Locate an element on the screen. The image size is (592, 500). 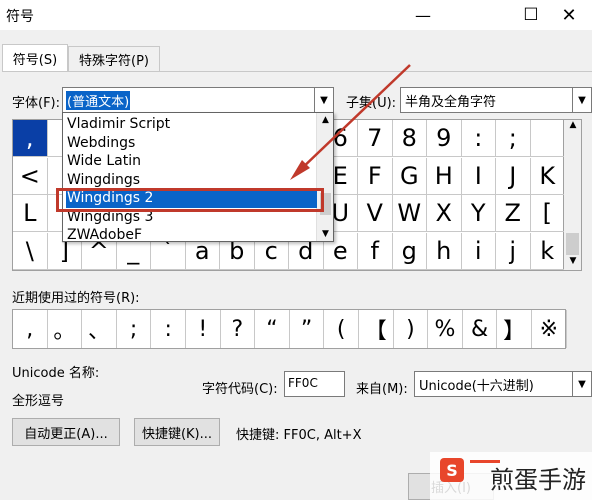
scrollbar-thumb is located at coordinates (572, 244).